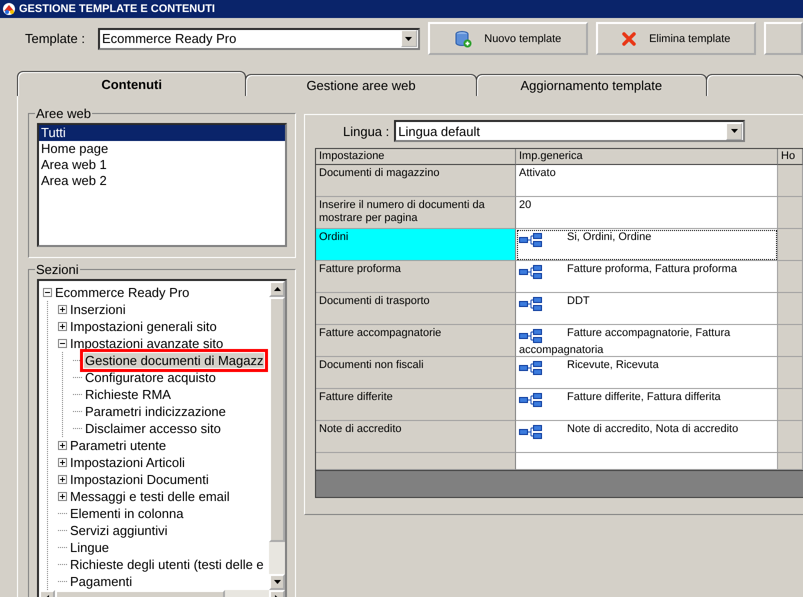 This screenshot has height=597, width=803. Describe the element at coordinates (126, 513) in the screenshot. I see `tree-item: Elementi in colonna` at that location.